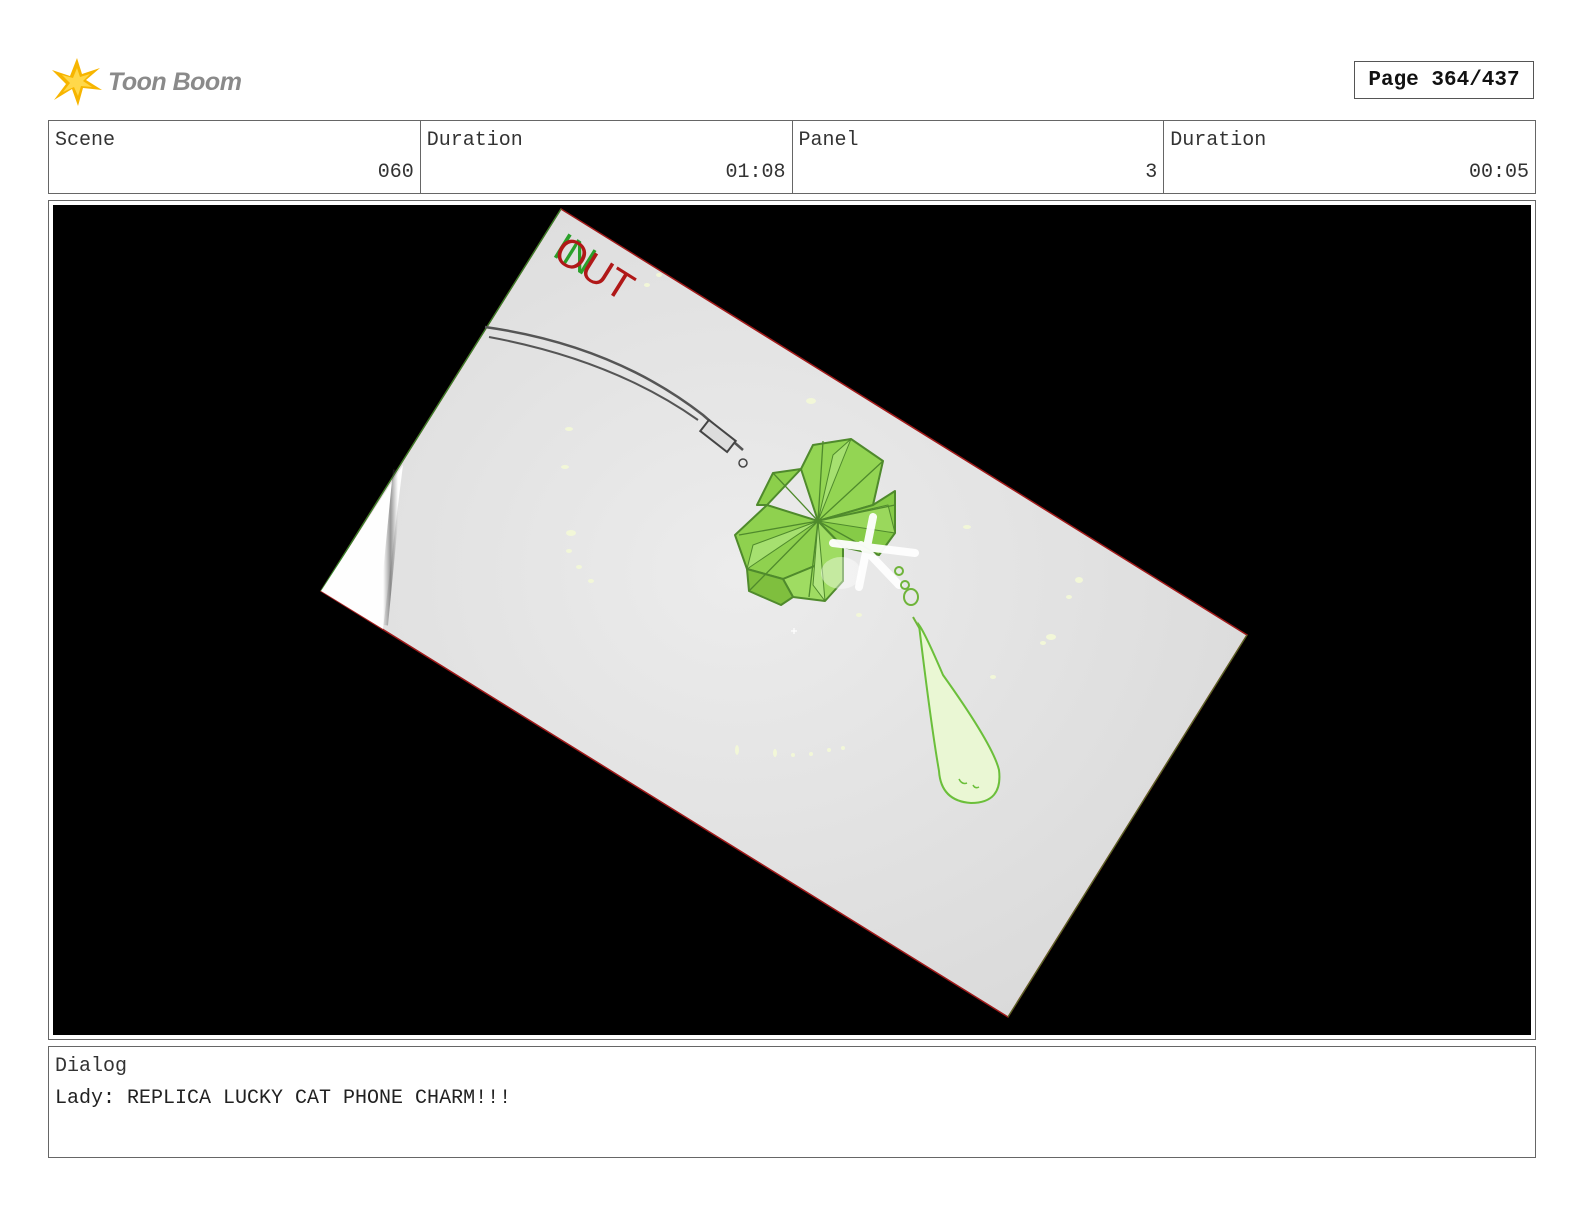  I want to click on panel-duration-value: 00:05, so click(1498, 172).